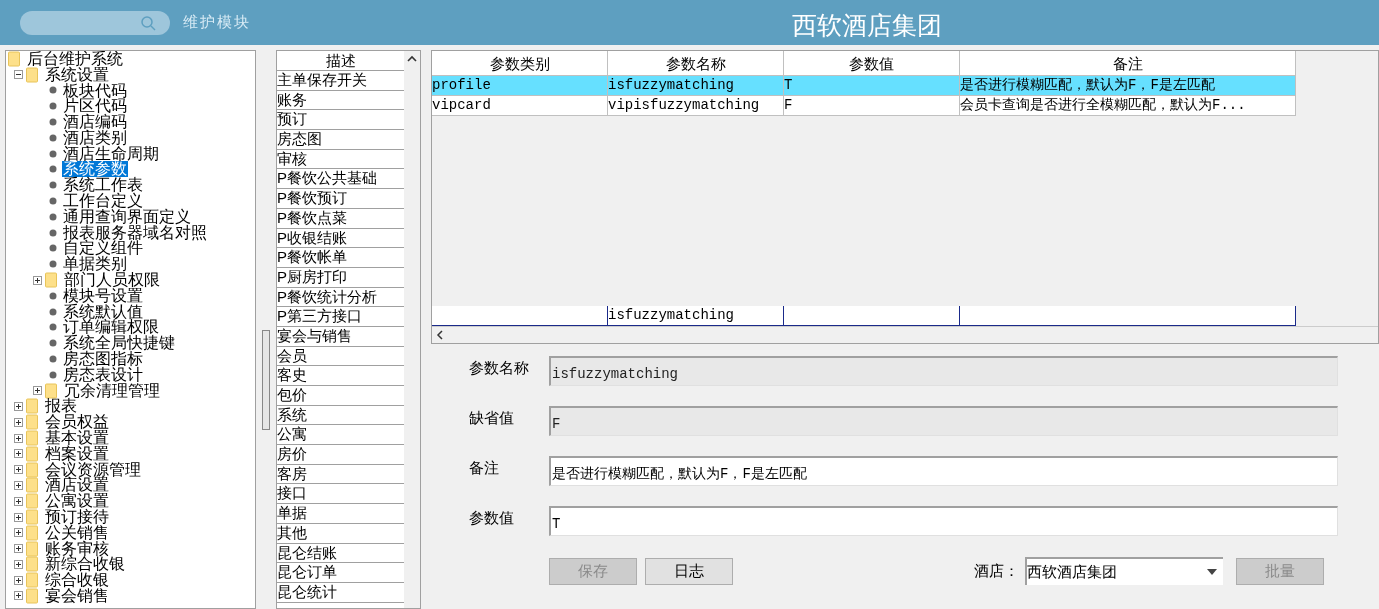 This screenshot has width=1379, height=609. I want to click on field-label: 备注, so click(484, 468).